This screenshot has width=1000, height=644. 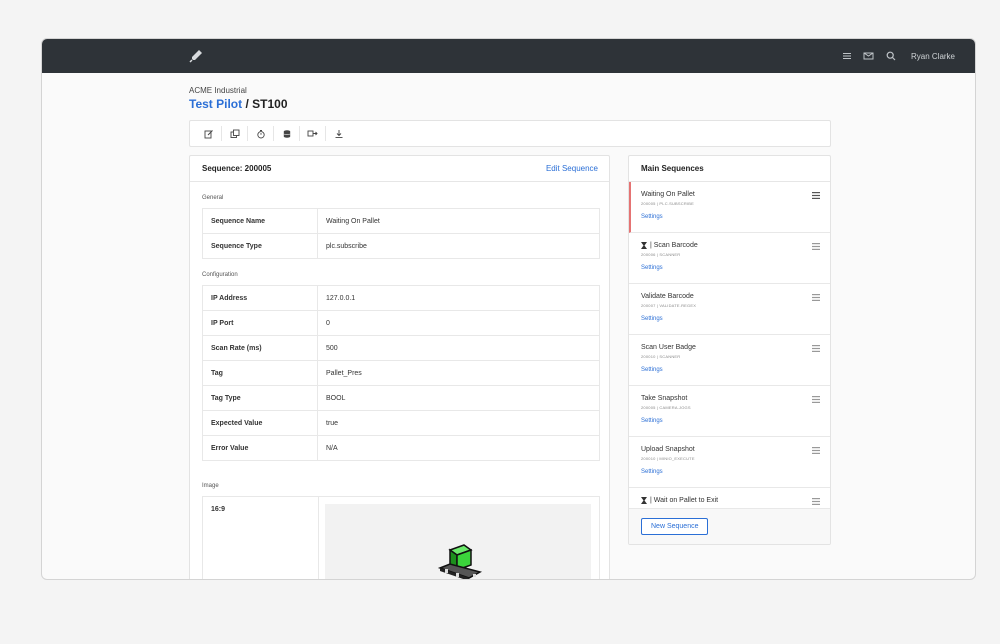 What do you see at coordinates (260, 398) in the screenshot?
I see `field-key: Tag Type` at bounding box center [260, 398].